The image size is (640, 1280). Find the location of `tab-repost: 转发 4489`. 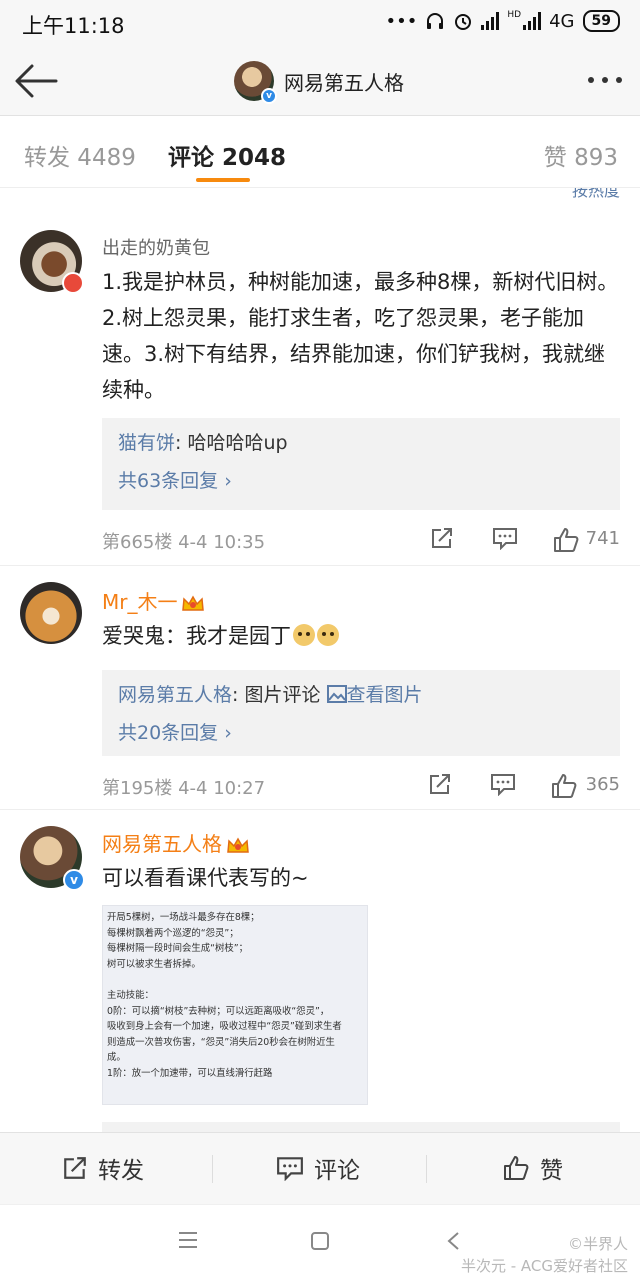

tab-repost: 转发 4489 is located at coordinates (80, 155).